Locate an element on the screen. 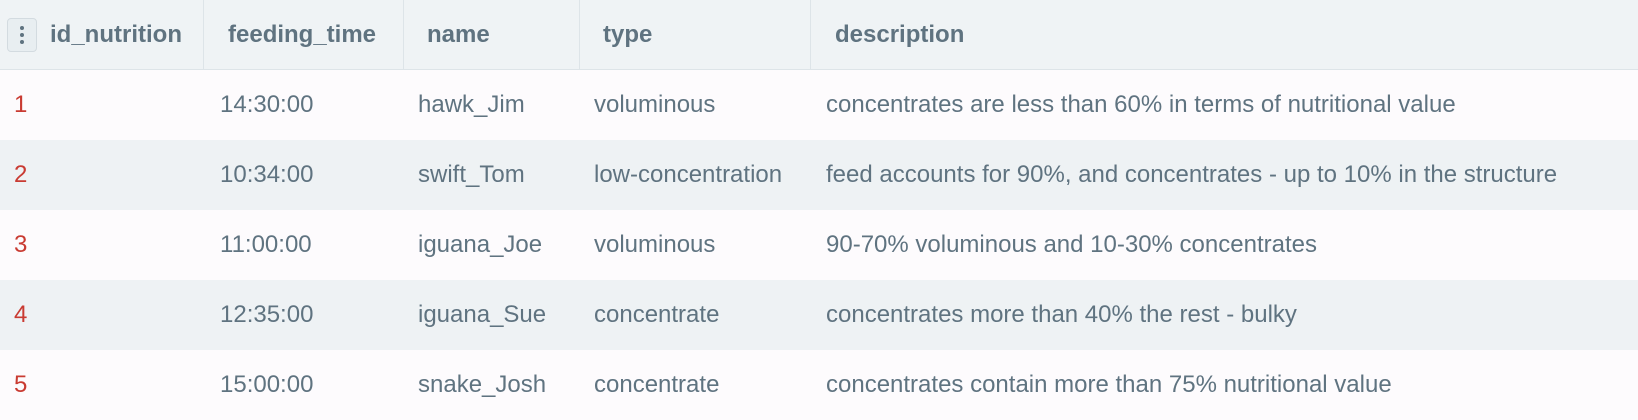 This screenshot has height=420, width=1638. cell-feeding-time: 11:00:00 is located at coordinates (266, 244).